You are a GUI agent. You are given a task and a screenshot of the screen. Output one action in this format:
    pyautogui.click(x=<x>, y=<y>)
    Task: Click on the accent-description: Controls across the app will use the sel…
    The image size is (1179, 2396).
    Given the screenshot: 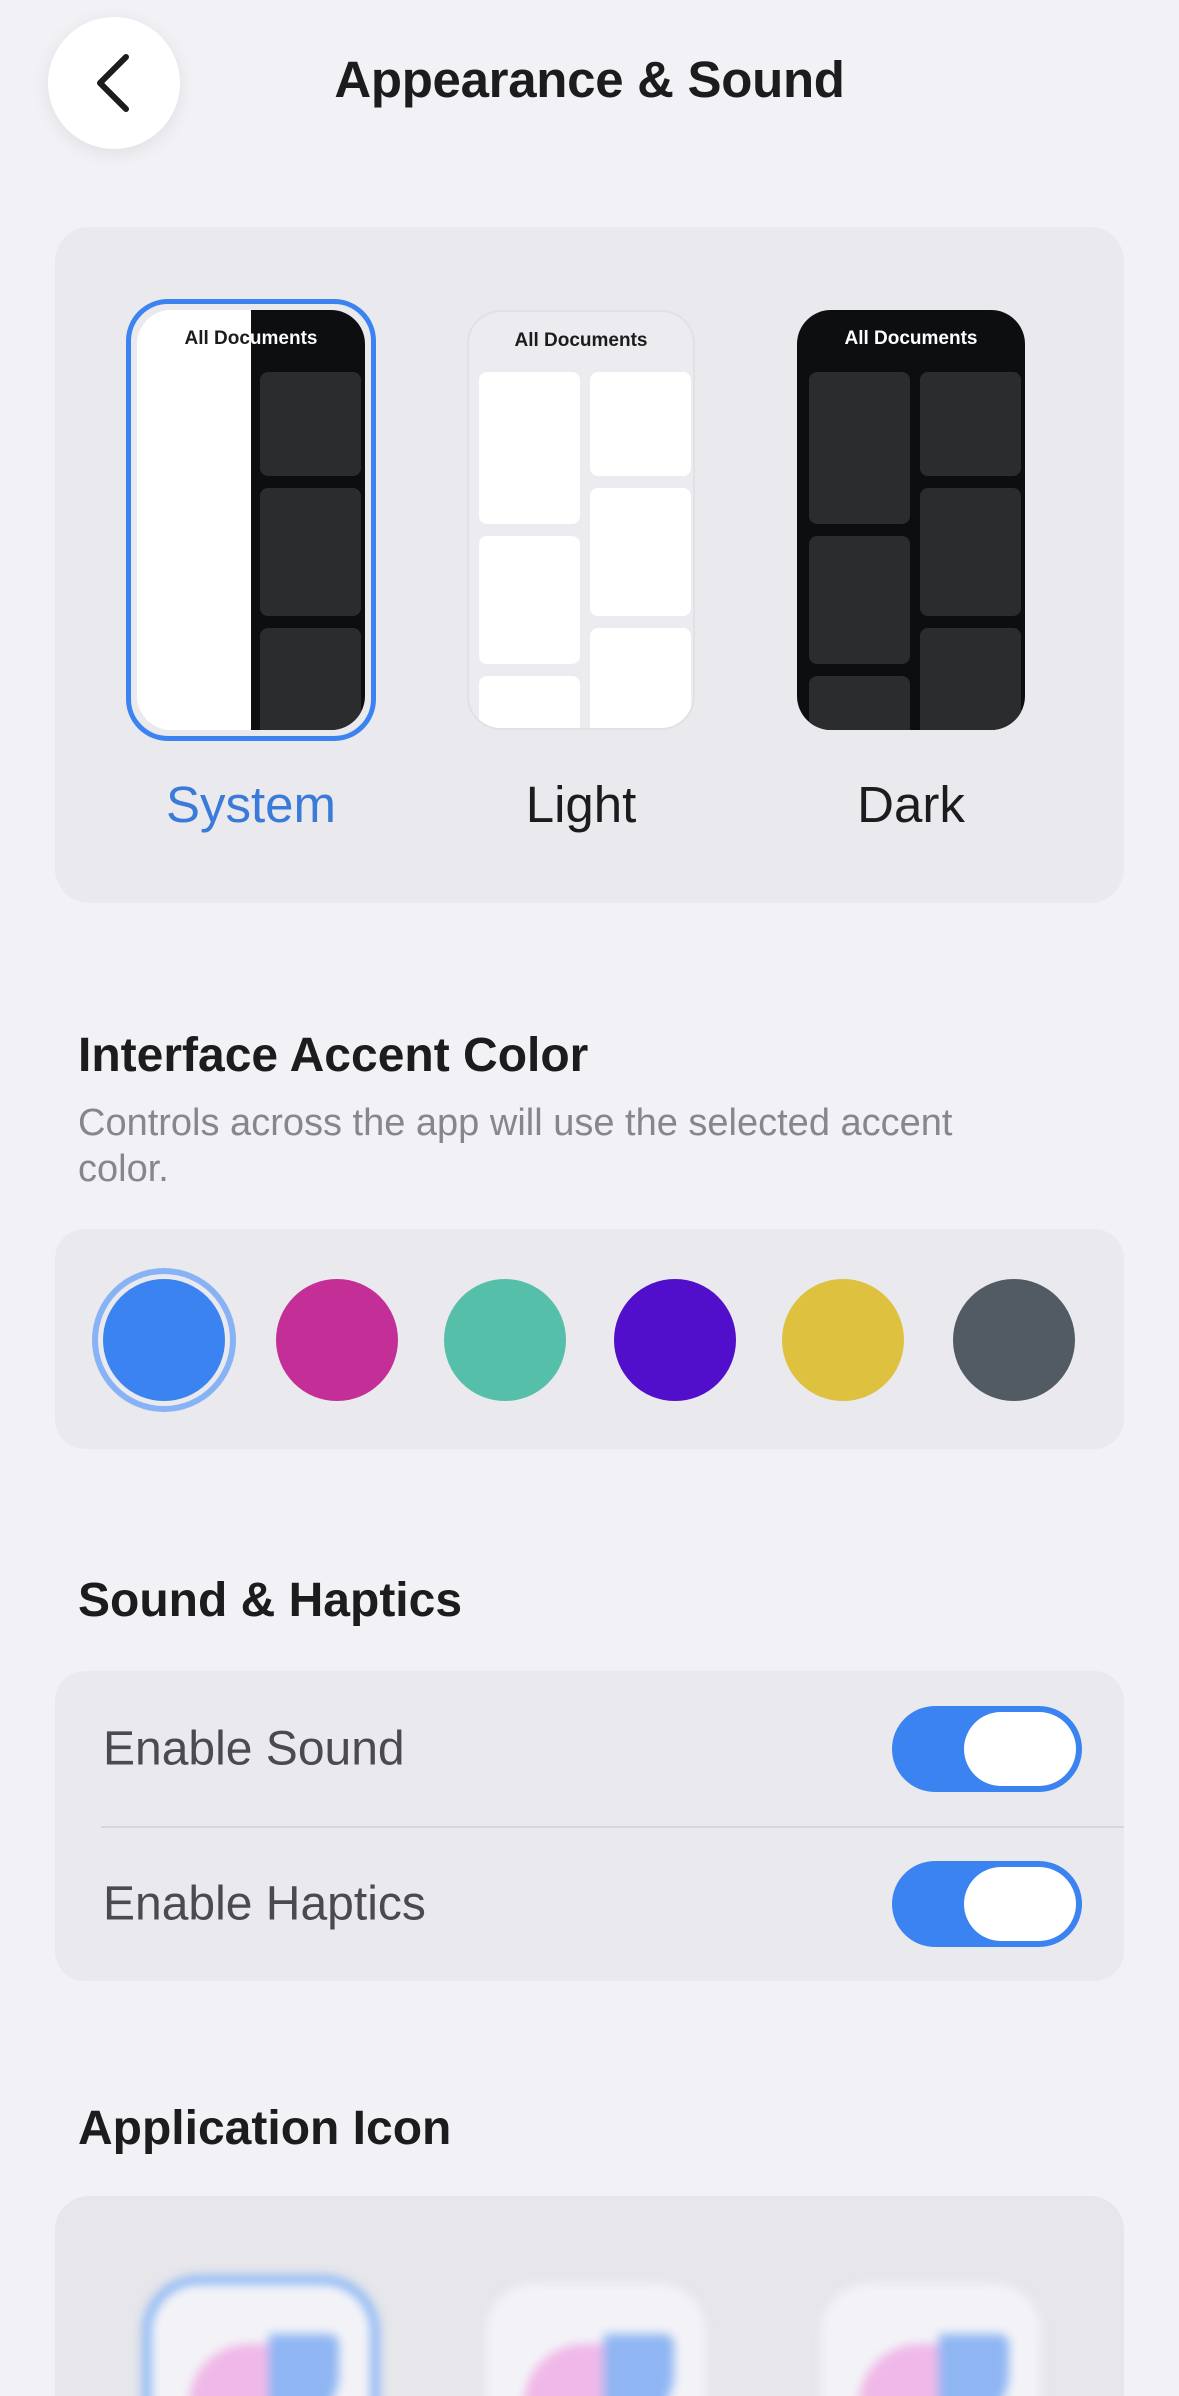 What is the action you would take?
    pyautogui.click(x=515, y=1146)
    